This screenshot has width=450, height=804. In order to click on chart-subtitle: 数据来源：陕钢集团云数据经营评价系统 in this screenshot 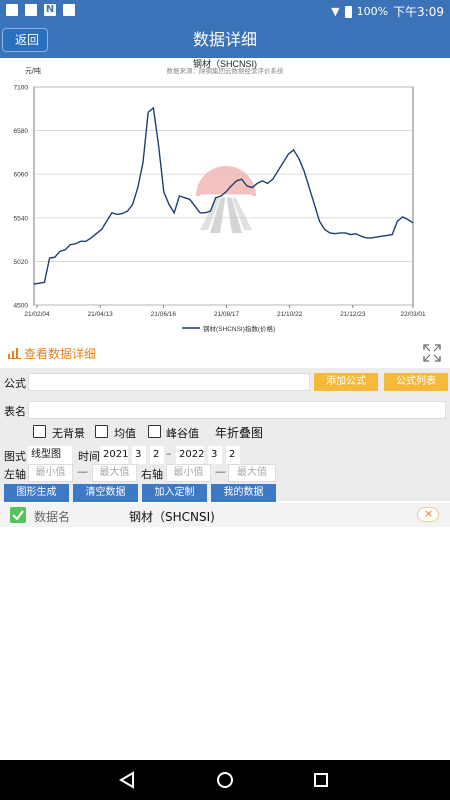, I will do `click(226, 70)`.